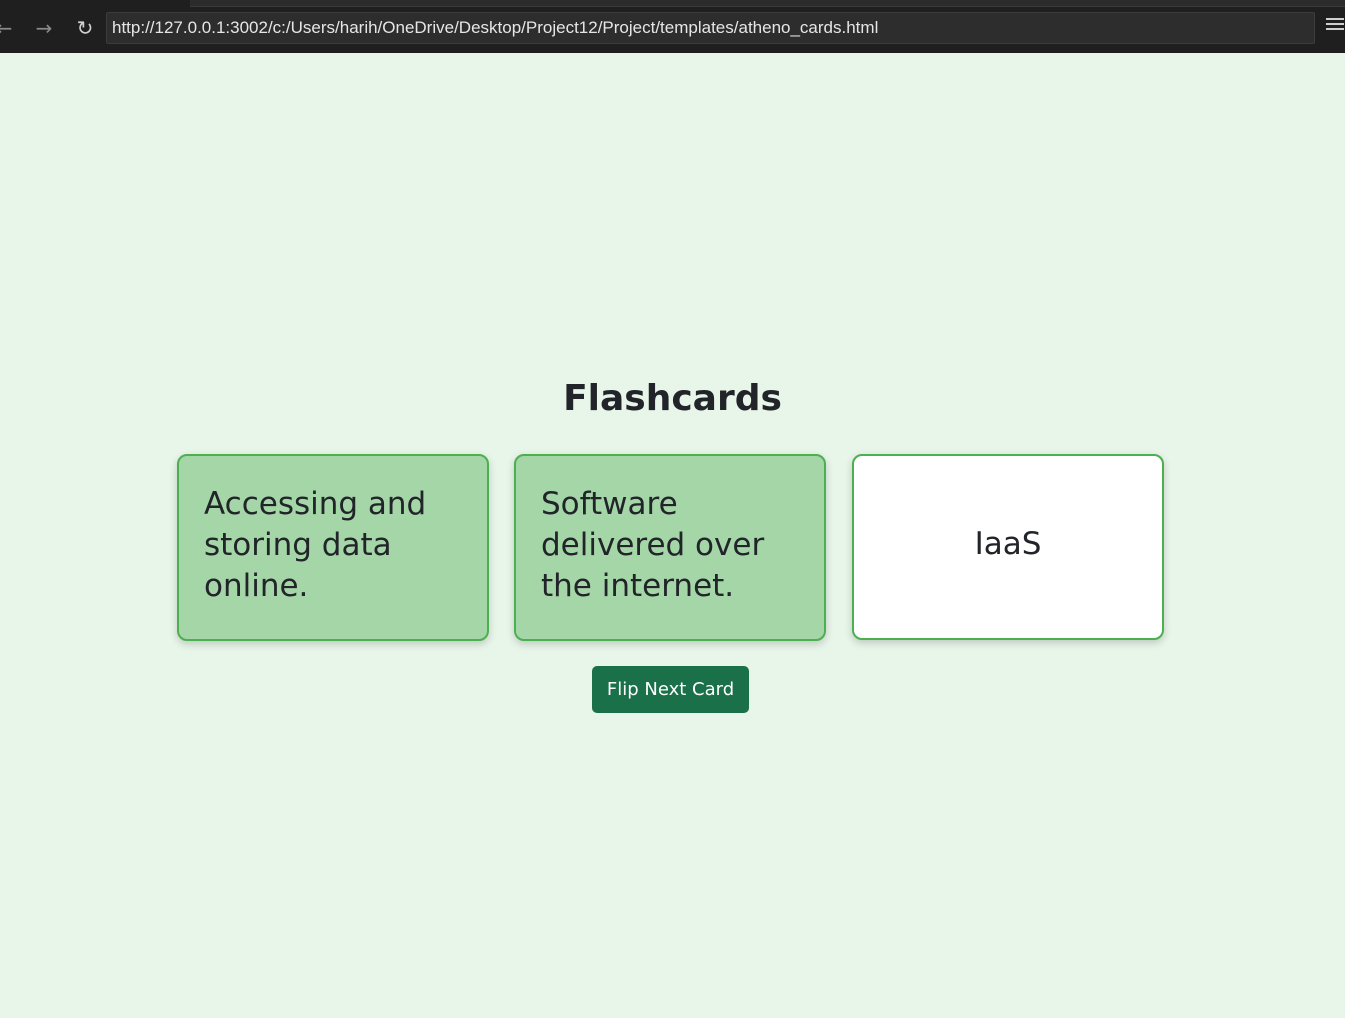 This screenshot has width=1345, height=1018. Describe the element at coordinates (44, 28) in the screenshot. I see `forward-arrow-icon: →` at that location.